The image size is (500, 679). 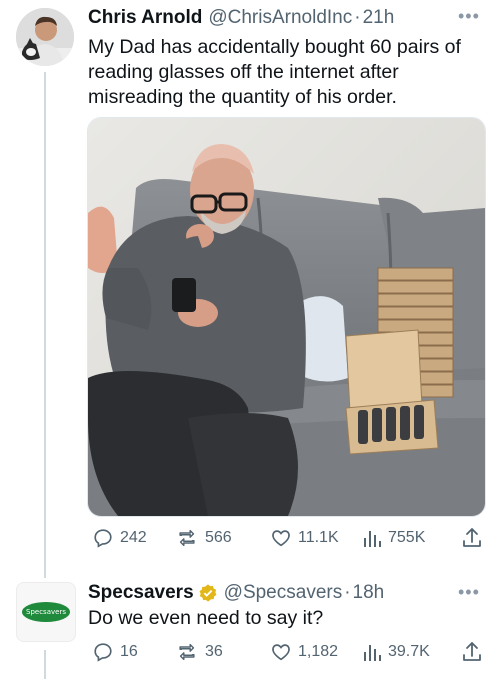 I want to click on tweet-text-line: Do we even need to say it?, so click(x=206, y=618).